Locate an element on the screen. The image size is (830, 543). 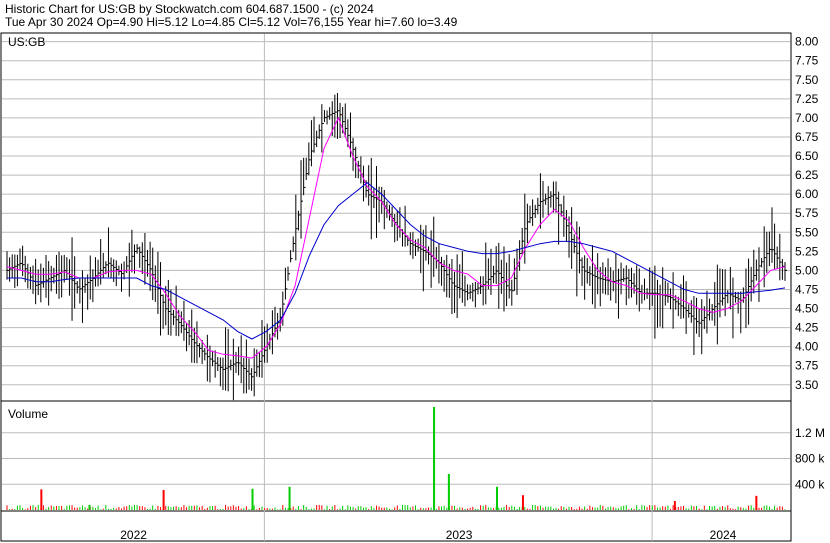
price-tick-label: 3.50 is located at coordinates (807, 385).